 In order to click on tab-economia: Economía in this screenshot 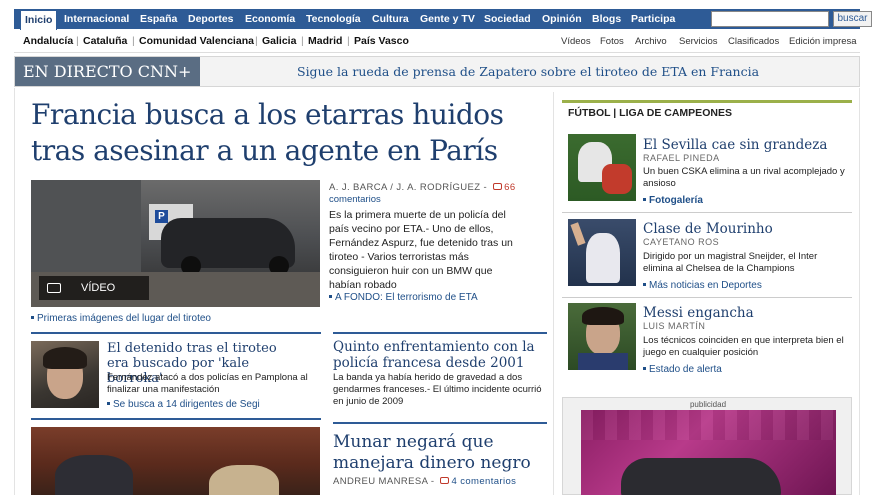, I will do `click(270, 19)`.